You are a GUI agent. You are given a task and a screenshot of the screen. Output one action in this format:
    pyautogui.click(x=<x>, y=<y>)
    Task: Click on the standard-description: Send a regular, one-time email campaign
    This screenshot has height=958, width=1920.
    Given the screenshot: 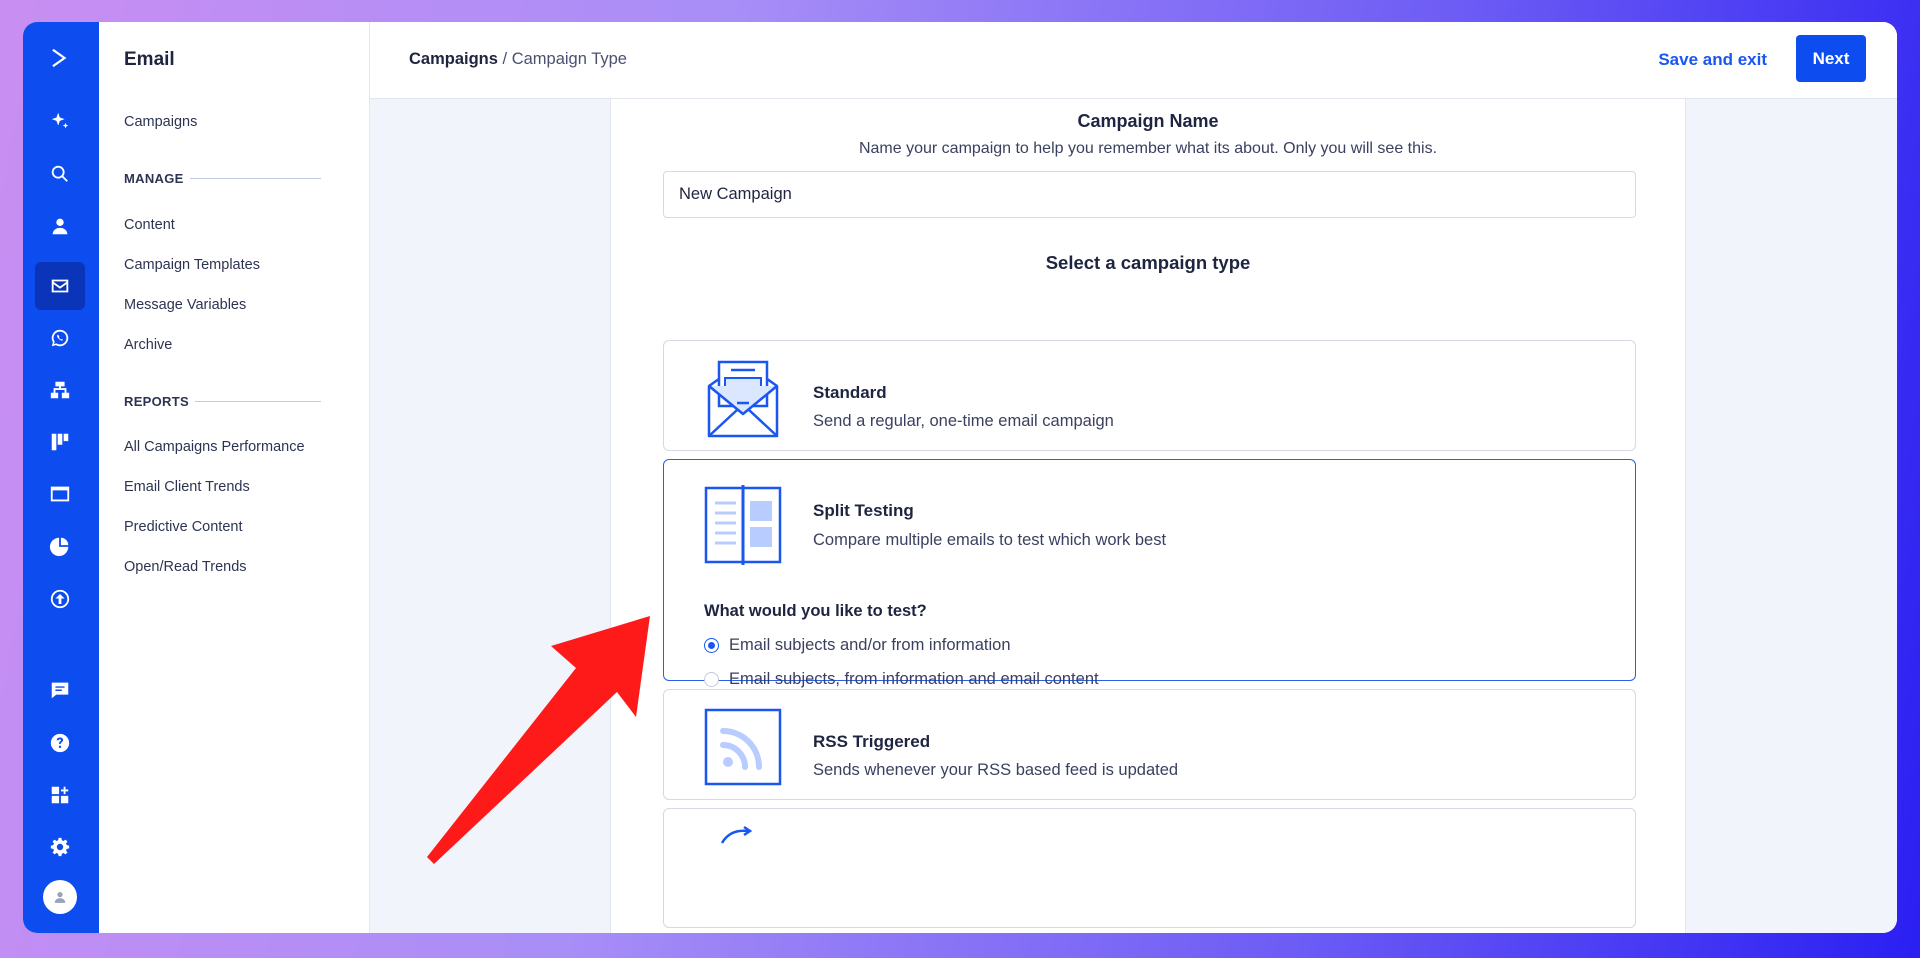 What is the action you would take?
    pyautogui.click(x=963, y=421)
    